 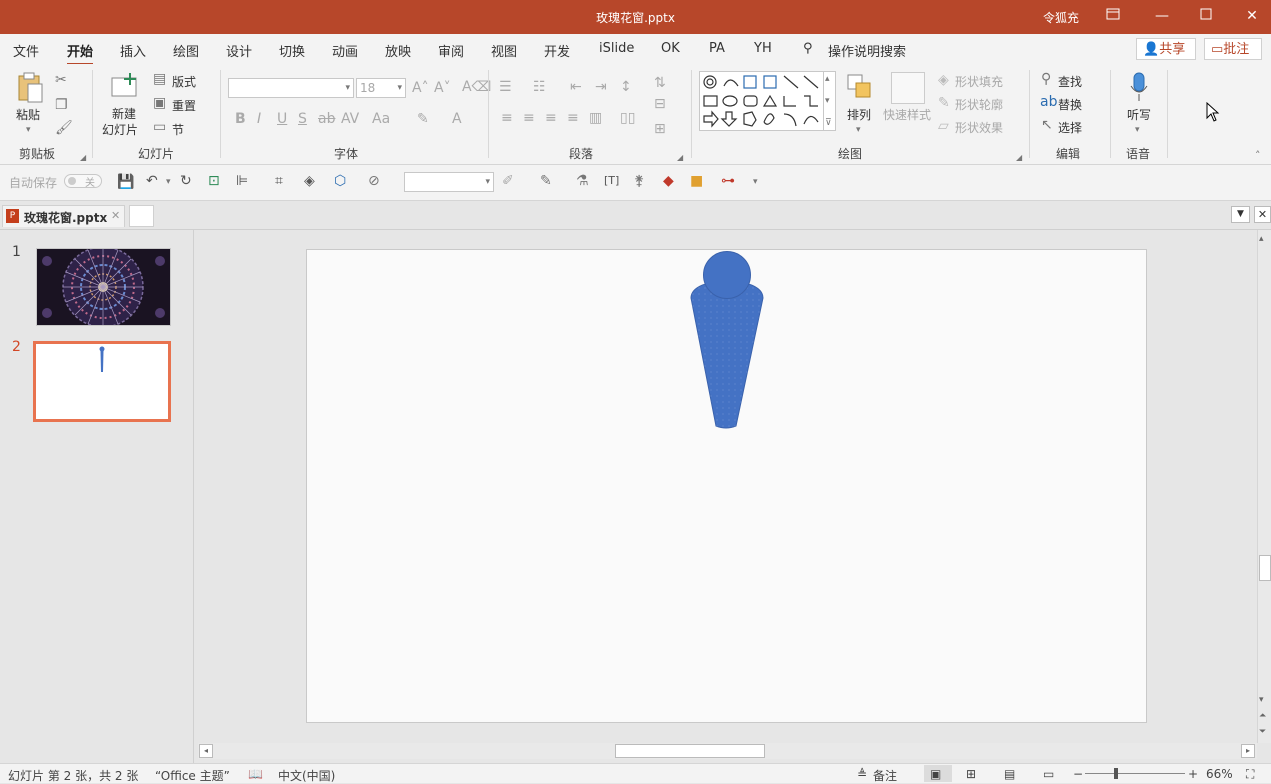 What do you see at coordinates (26, 50) in the screenshot?
I see `tab-file: 文件` at bounding box center [26, 50].